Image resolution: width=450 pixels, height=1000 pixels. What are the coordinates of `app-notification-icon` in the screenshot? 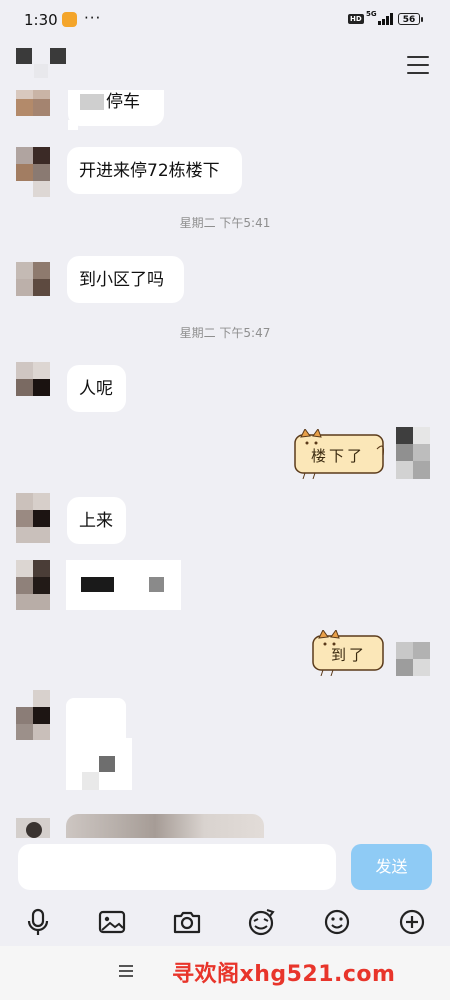 It's located at (69, 19).